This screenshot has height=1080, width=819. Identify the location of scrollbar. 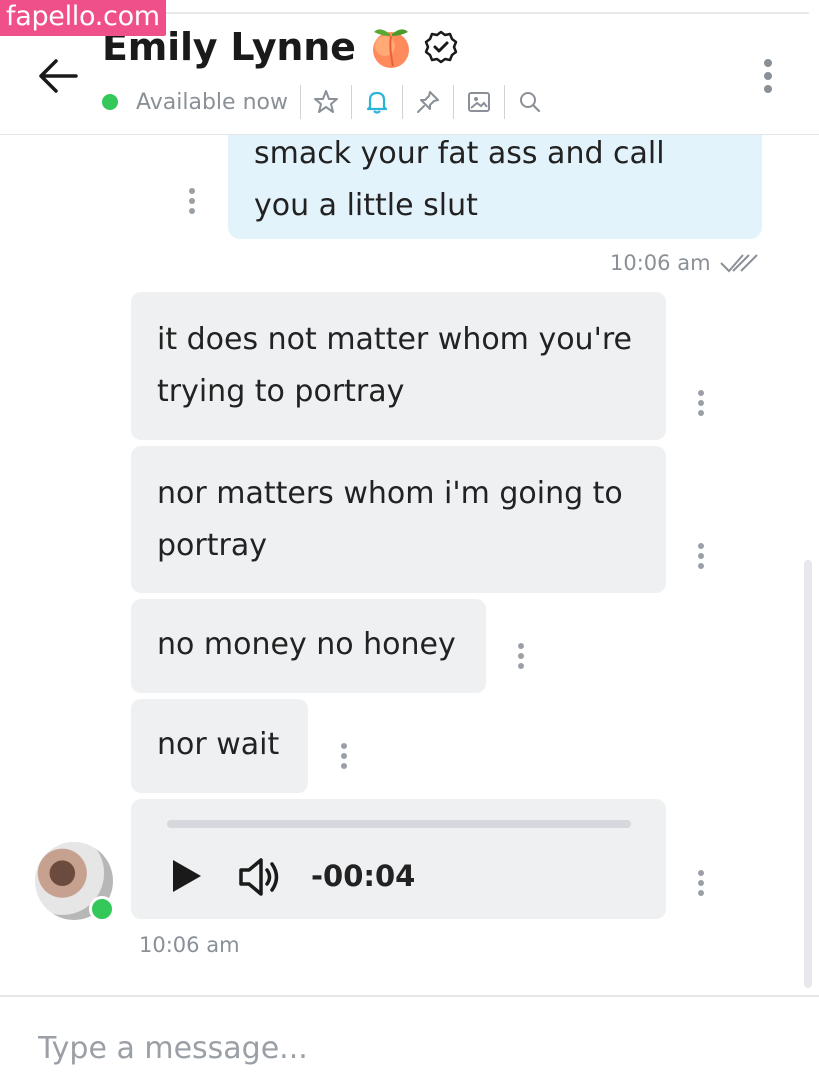
(808, 774).